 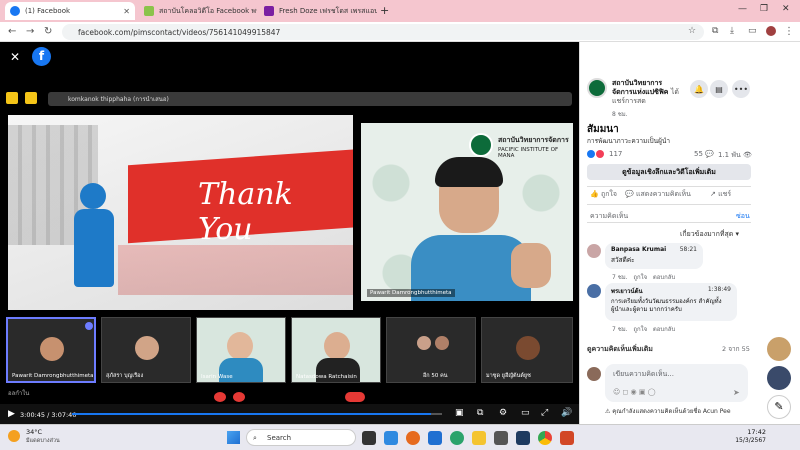 I want to click on like-button: 👍 ถูกใจ, so click(x=603, y=194).